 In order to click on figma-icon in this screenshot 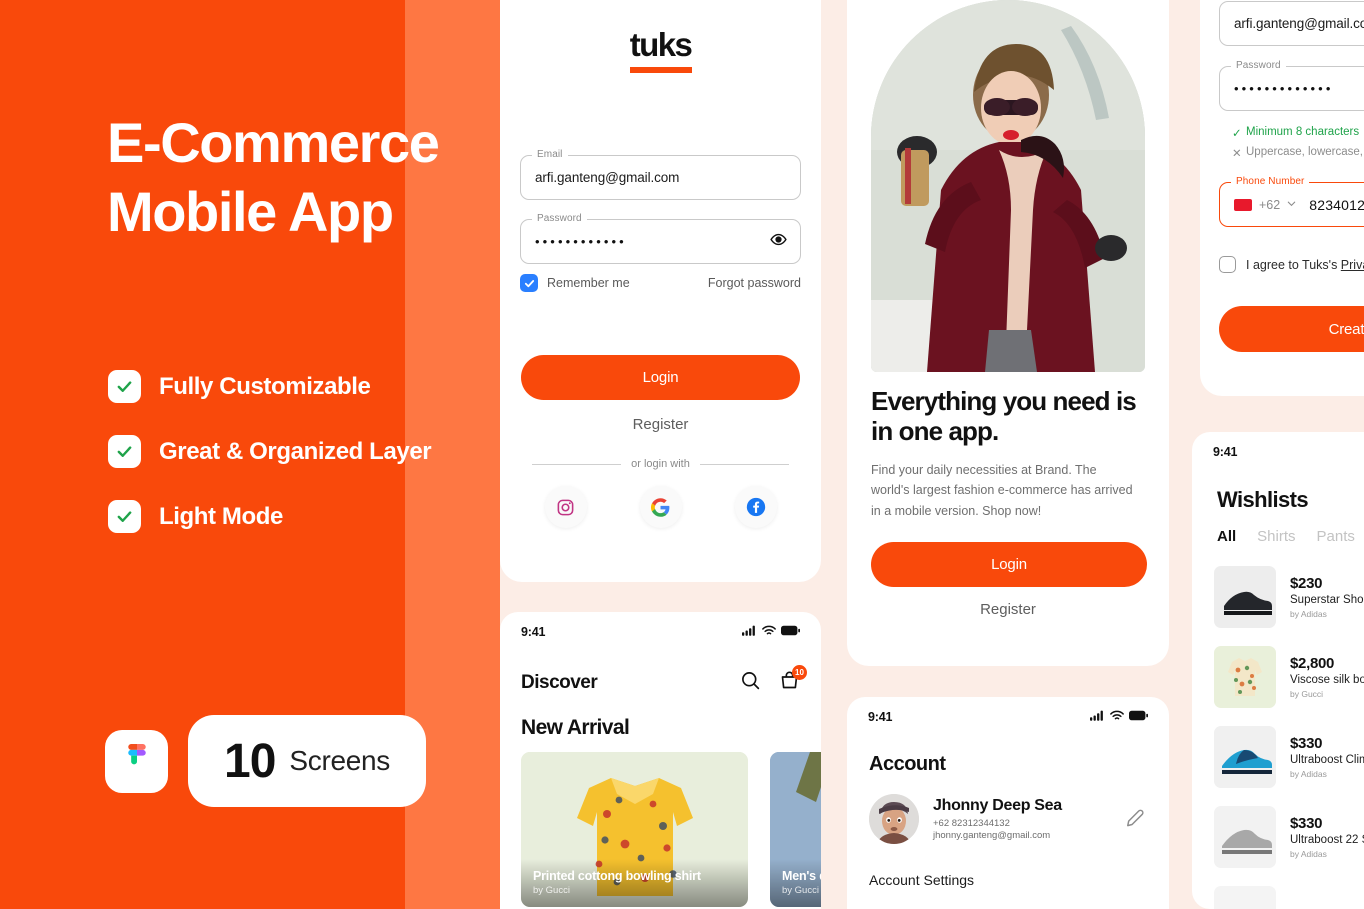, I will do `click(136, 761)`.